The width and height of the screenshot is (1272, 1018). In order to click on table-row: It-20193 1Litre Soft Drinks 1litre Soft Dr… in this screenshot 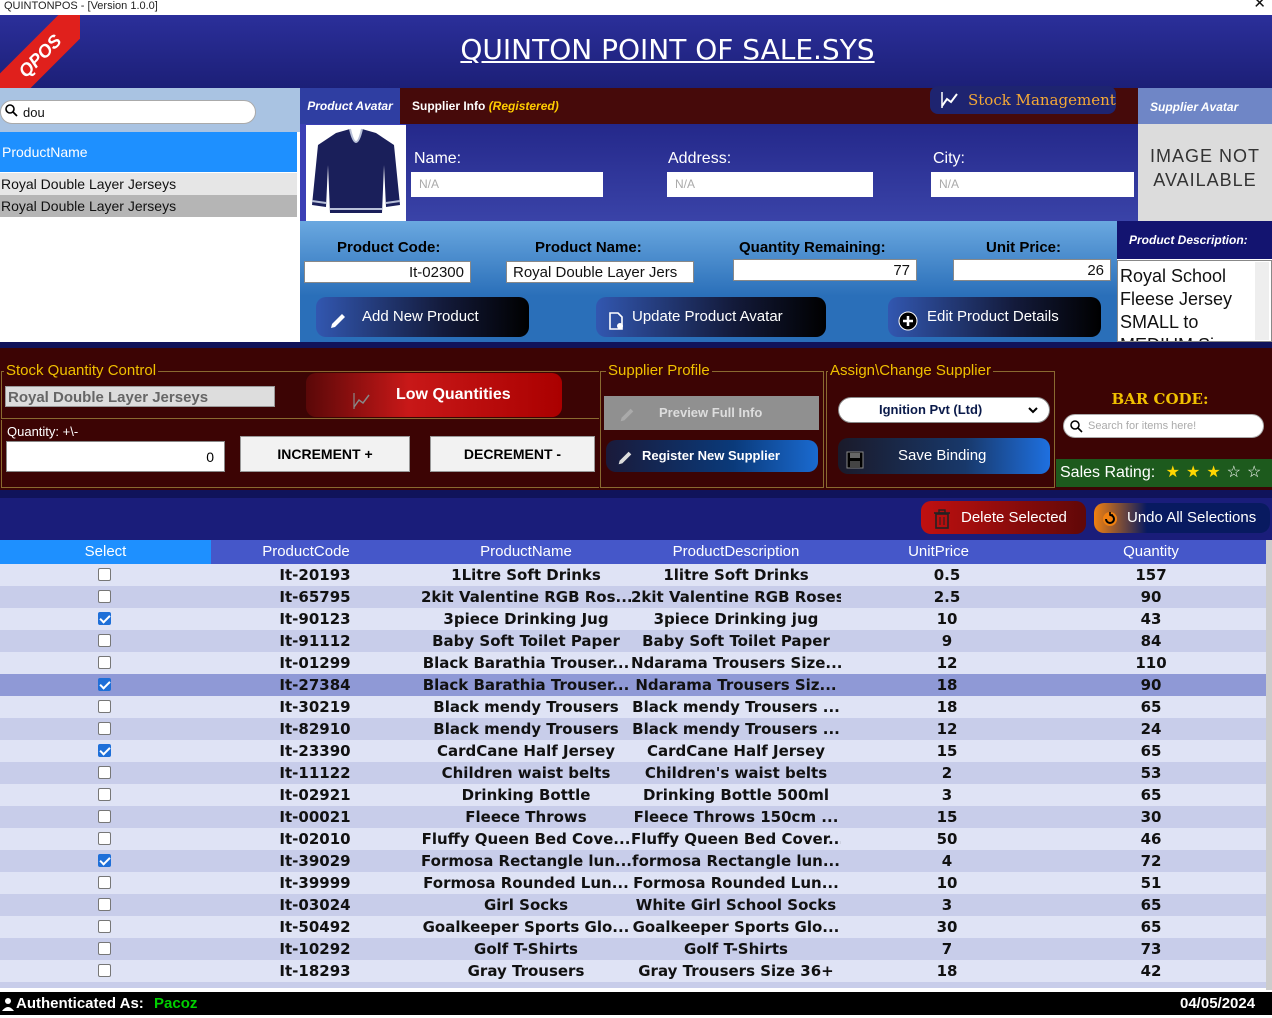, I will do `click(633, 575)`.